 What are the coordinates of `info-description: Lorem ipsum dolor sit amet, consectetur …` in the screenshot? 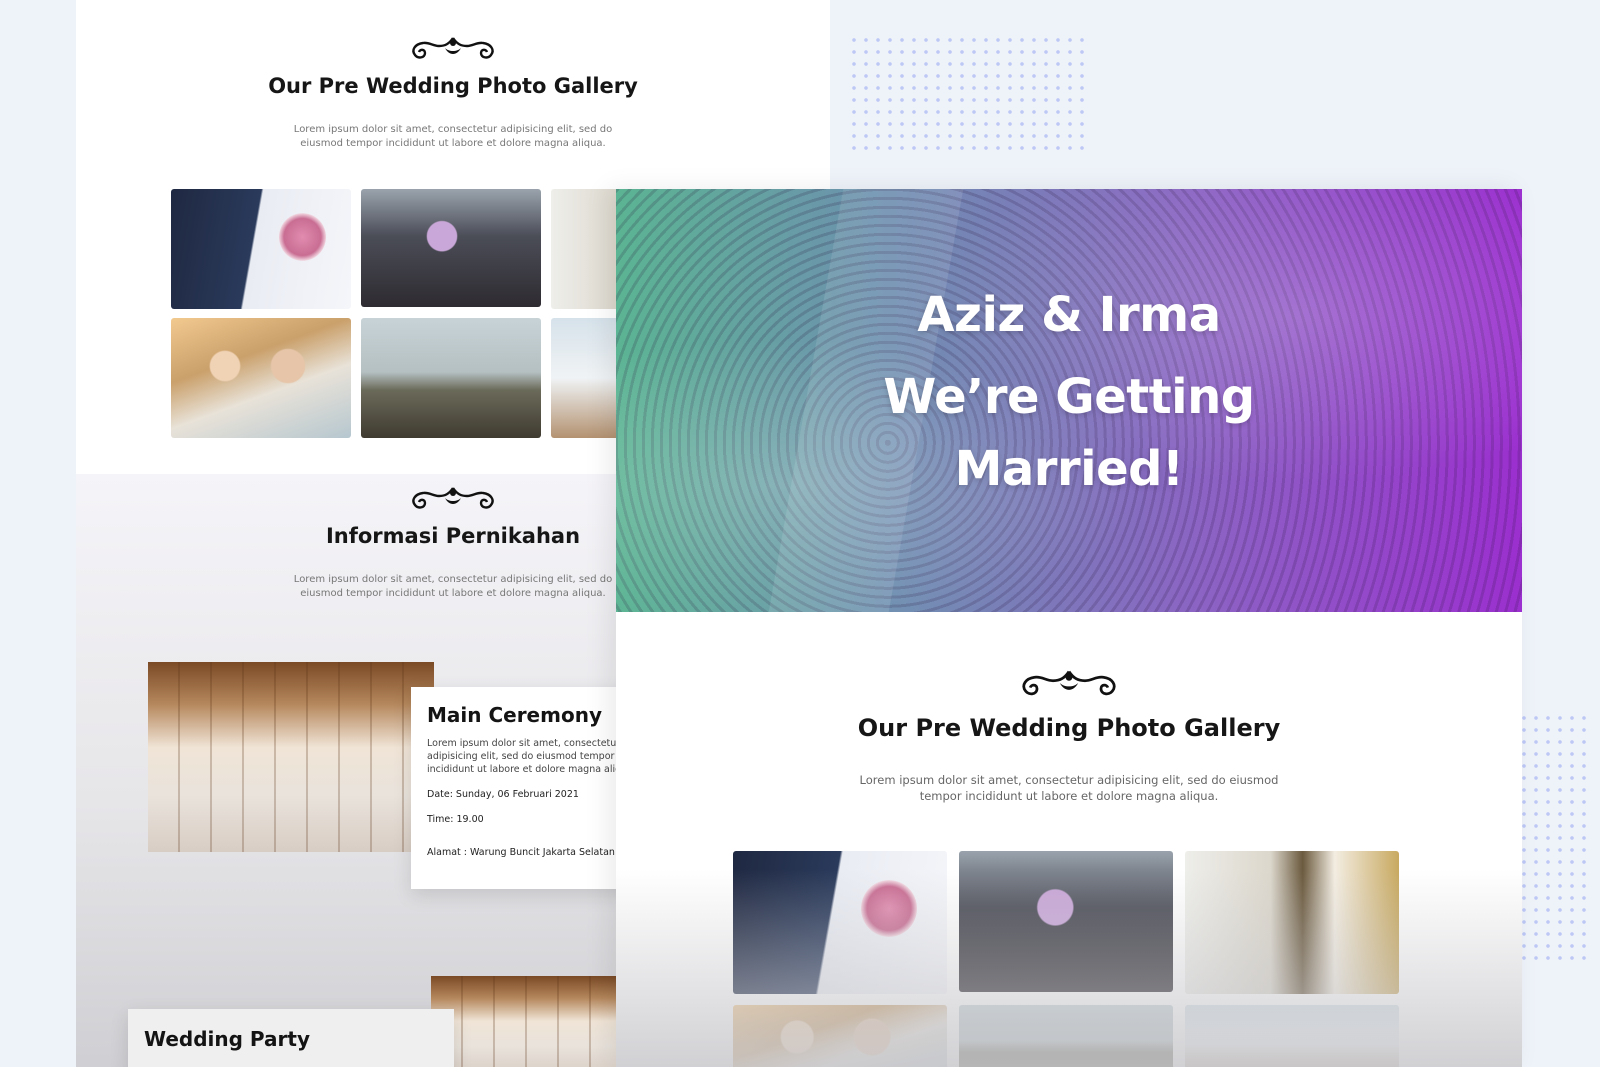 It's located at (453, 586).